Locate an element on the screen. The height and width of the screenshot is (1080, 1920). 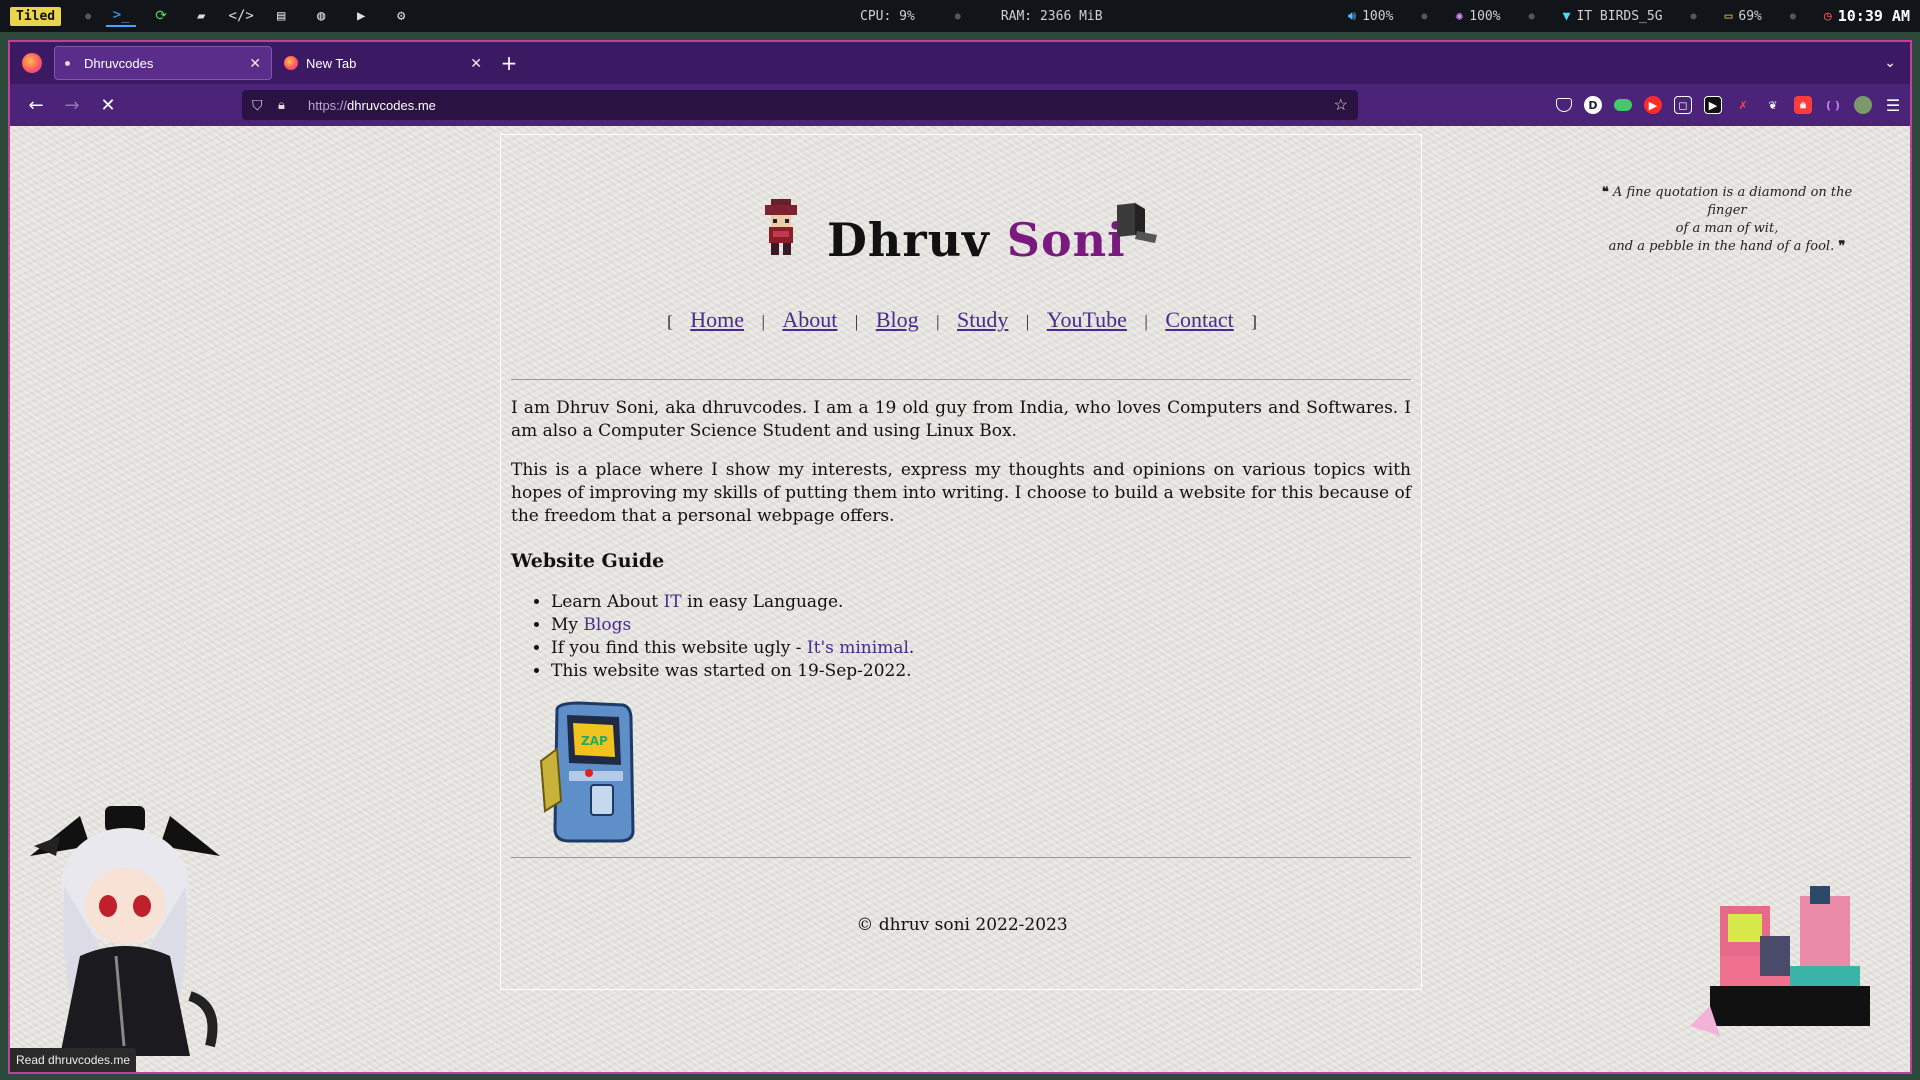
title-first-name: Dhruv is located at coordinates (908, 240).